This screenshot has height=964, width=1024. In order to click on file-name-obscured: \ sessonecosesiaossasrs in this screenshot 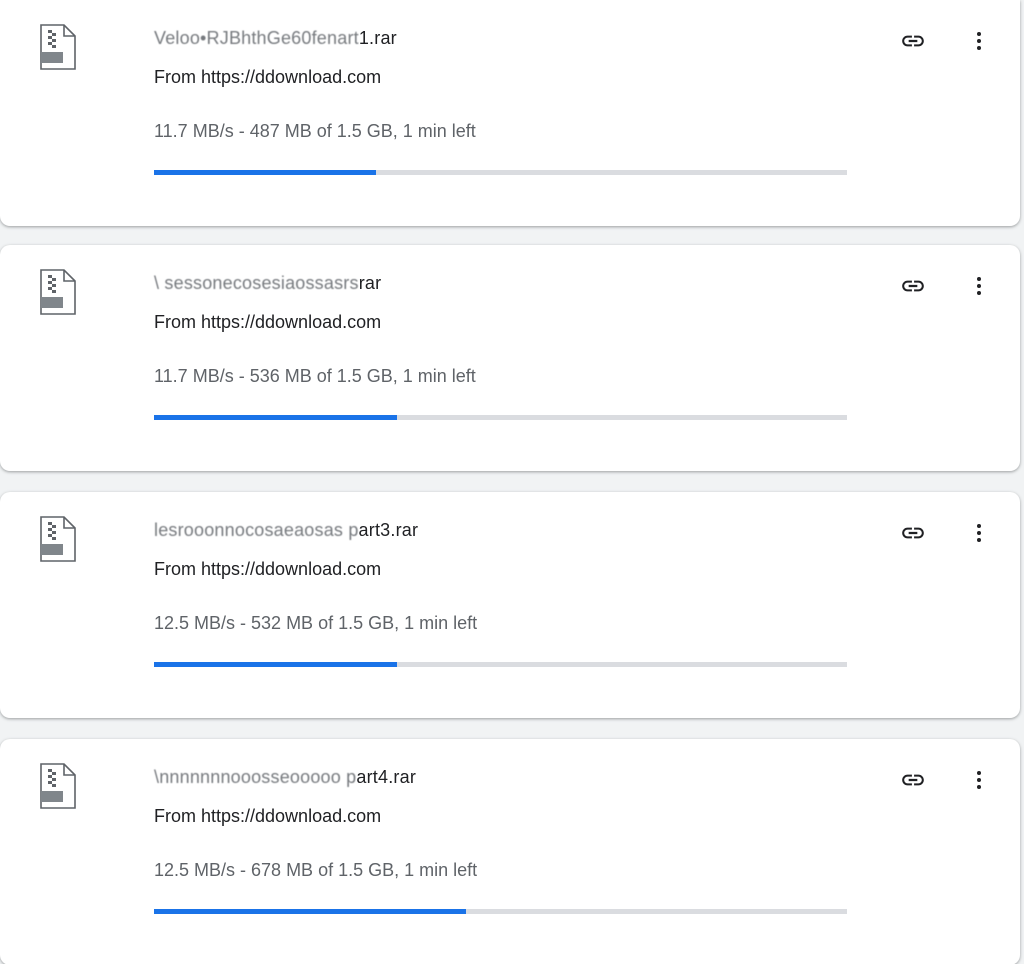, I will do `click(256, 283)`.